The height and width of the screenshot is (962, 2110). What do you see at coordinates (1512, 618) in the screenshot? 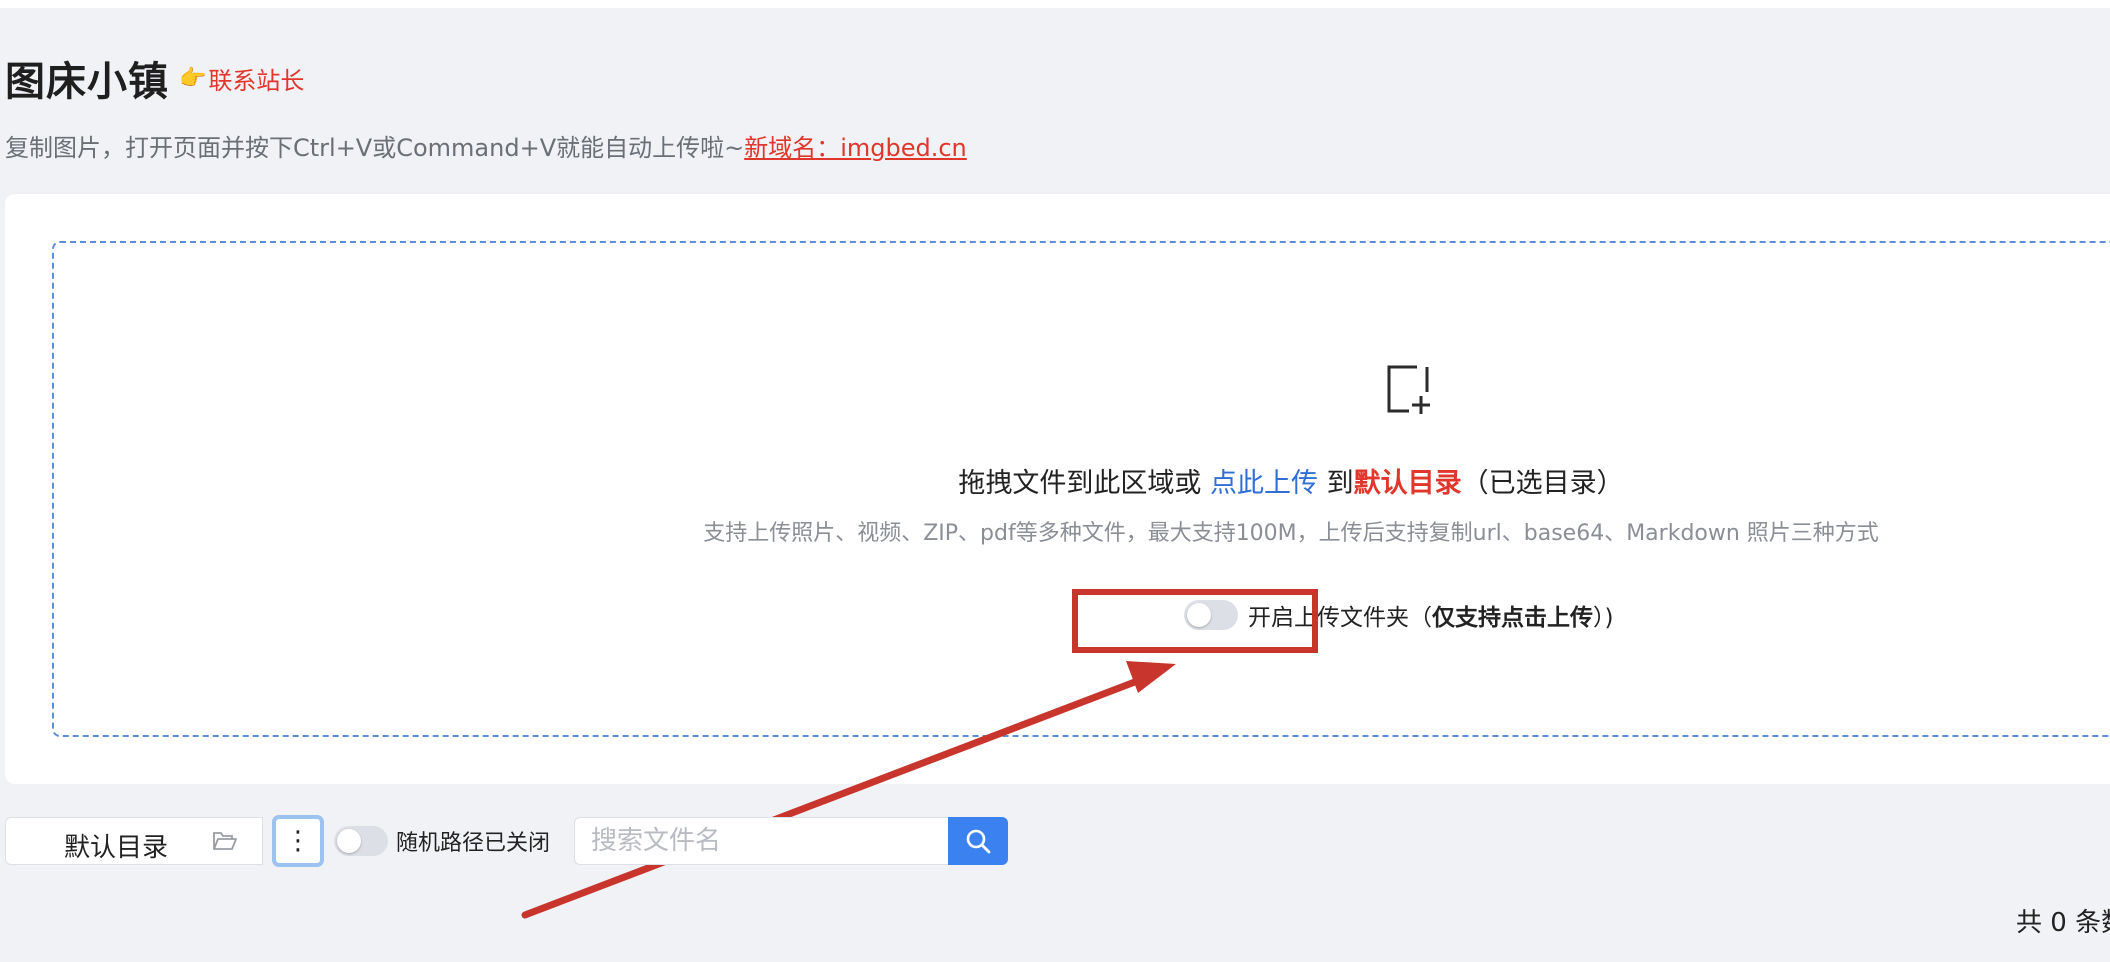
I see `folder-upload-label-bold: 仅支持点击上传` at bounding box center [1512, 618].